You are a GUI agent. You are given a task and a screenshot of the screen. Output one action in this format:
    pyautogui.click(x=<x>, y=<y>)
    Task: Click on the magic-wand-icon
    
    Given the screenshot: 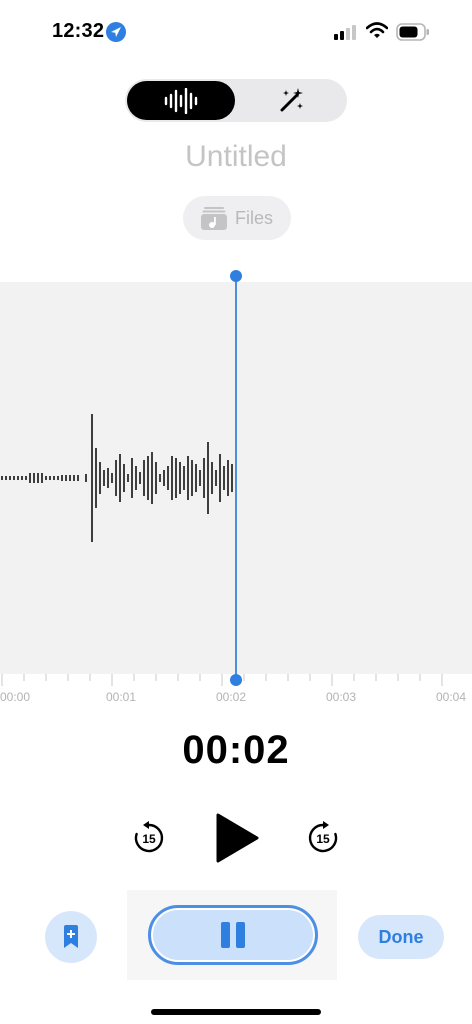 What is the action you would take?
    pyautogui.click(x=291, y=99)
    